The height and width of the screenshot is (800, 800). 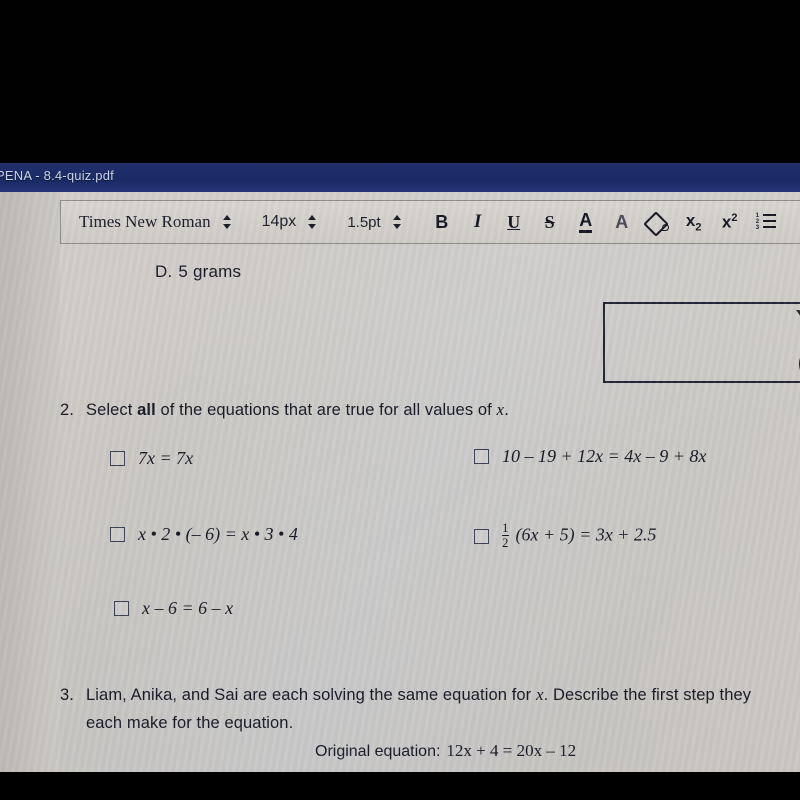 I want to click on numbered-list-icon: 123, so click(x=766, y=222).